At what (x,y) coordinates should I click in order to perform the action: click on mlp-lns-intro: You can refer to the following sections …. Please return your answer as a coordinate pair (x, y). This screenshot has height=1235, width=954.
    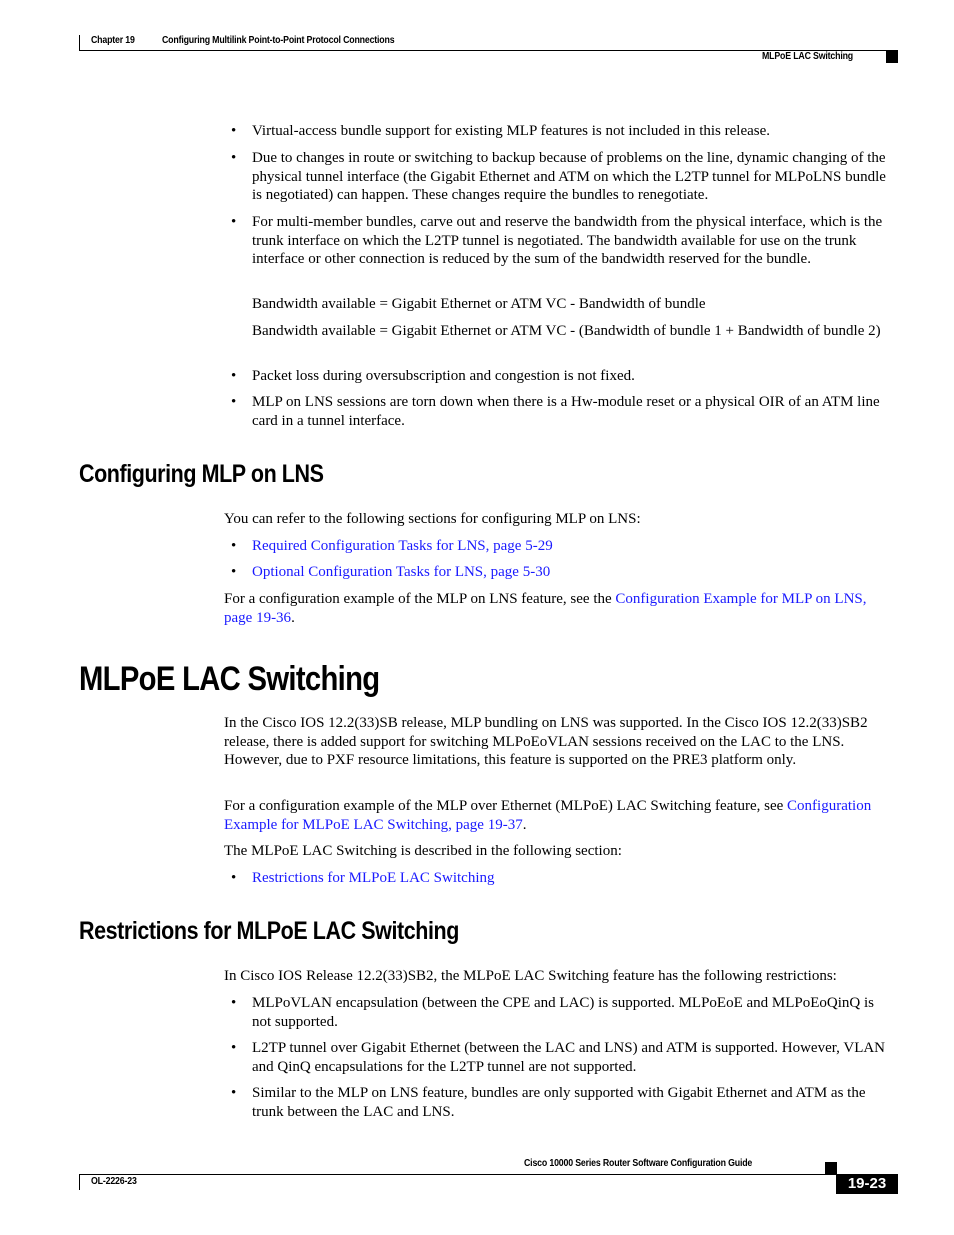
    Looking at the image, I should click on (432, 519).